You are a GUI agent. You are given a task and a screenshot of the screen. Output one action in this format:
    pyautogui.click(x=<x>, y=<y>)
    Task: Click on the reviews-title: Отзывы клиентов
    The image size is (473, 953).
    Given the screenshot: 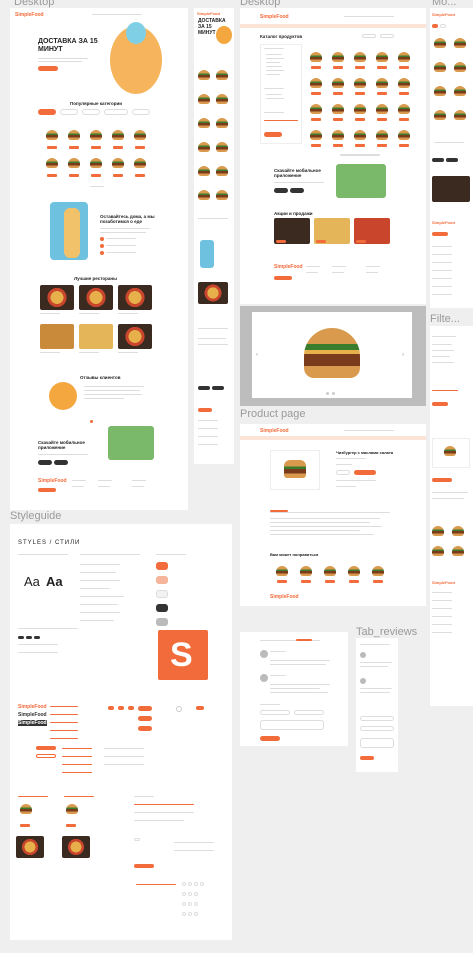 What is the action you would take?
    pyautogui.click(x=100, y=377)
    